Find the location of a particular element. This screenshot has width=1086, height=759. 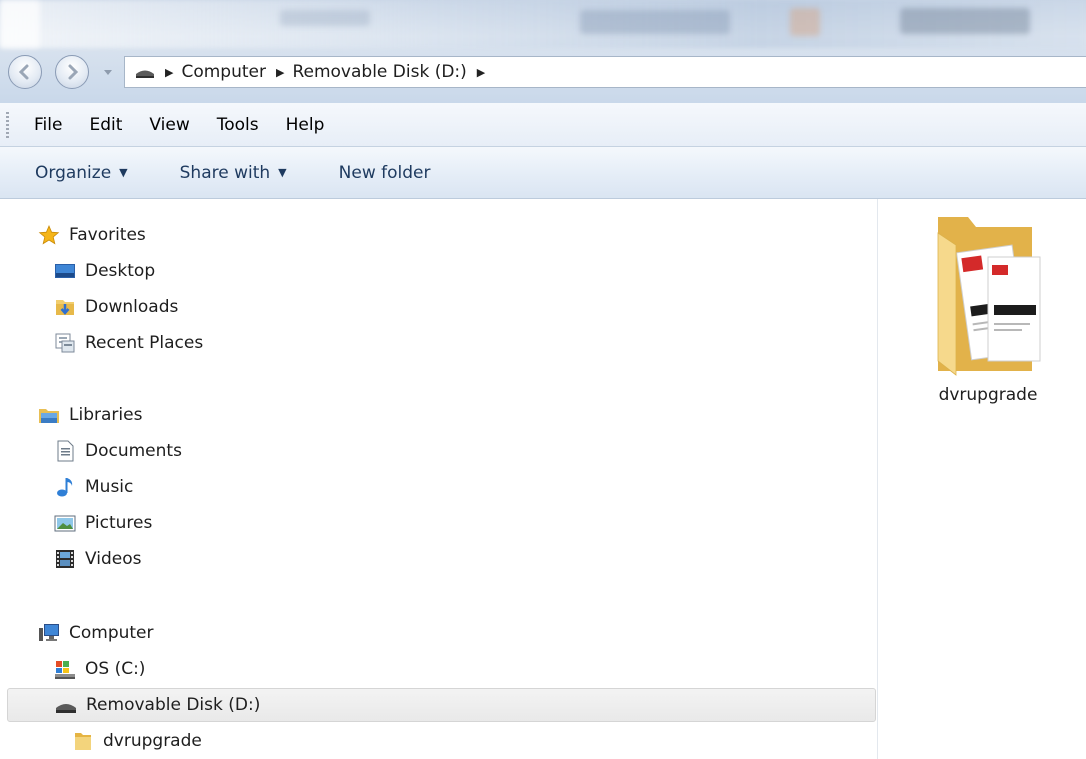

address-bar: ▶ Computer ▶ Removable Disk (D:) ▶ is located at coordinates (605, 72).